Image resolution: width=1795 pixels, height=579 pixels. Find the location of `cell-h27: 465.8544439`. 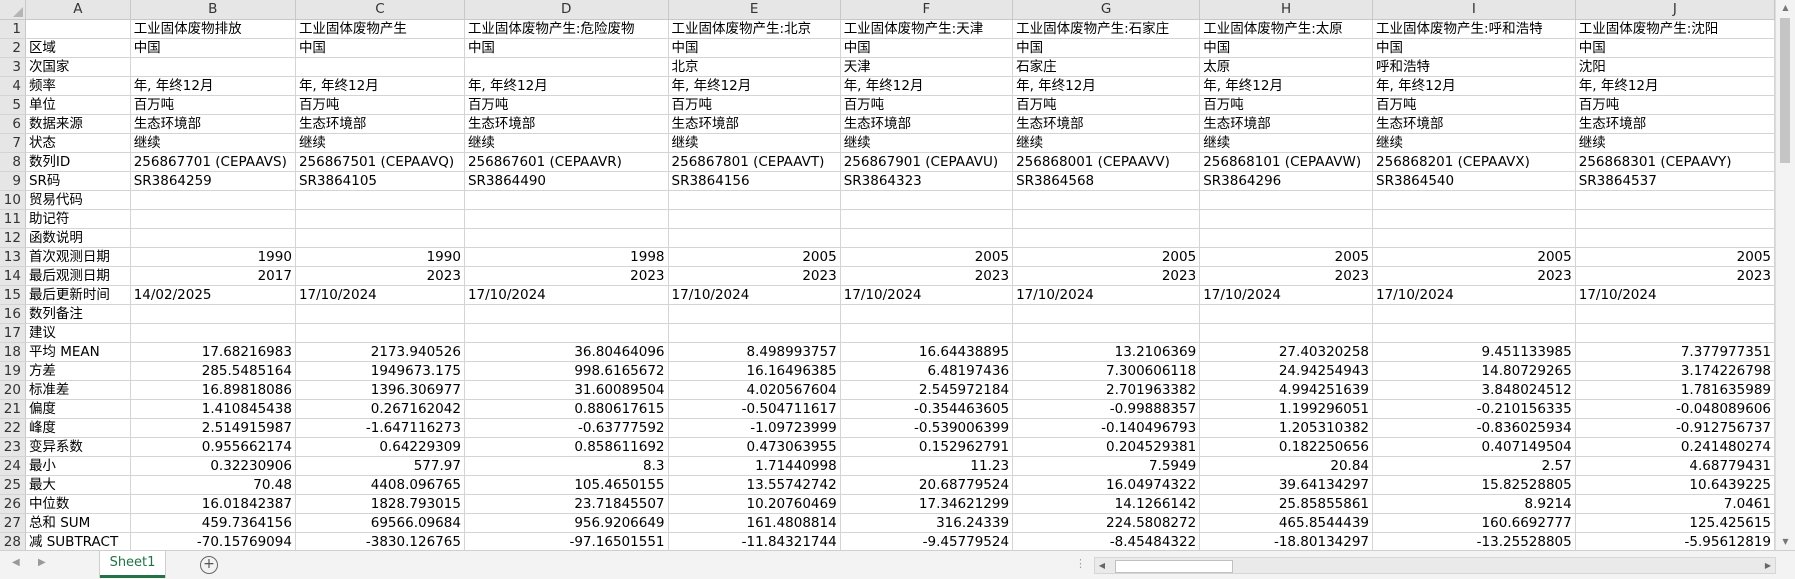

cell-h27: 465.8544439 is located at coordinates (1286, 523).